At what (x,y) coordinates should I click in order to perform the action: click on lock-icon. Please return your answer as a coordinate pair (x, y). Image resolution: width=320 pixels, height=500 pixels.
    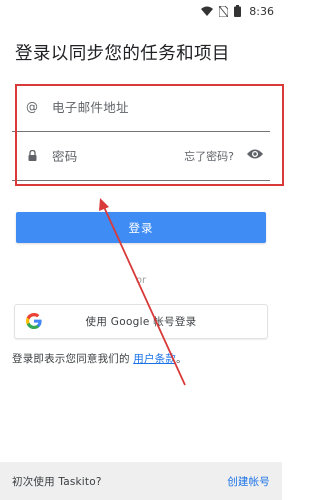
    Looking at the image, I should click on (32, 155).